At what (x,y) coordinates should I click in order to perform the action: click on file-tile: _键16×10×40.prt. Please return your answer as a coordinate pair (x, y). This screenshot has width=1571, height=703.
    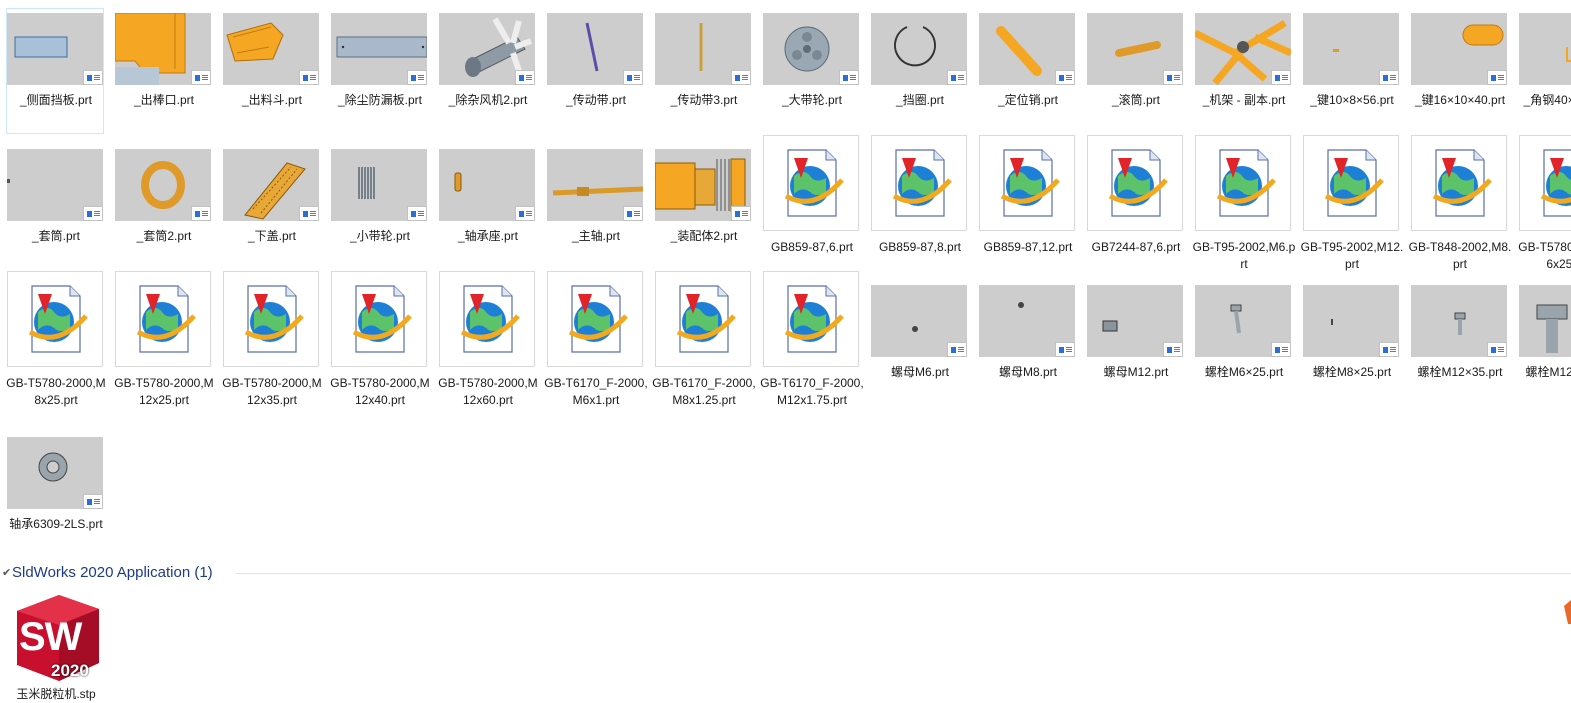
    Looking at the image, I should click on (1459, 71).